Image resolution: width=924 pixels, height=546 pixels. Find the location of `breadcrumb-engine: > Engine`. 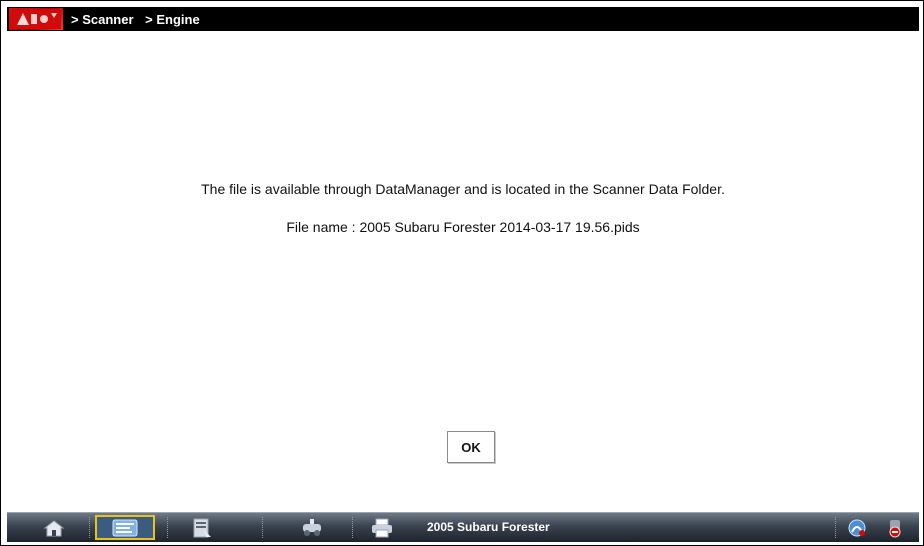

breadcrumb-engine: > Engine is located at coordinates (172, 19).